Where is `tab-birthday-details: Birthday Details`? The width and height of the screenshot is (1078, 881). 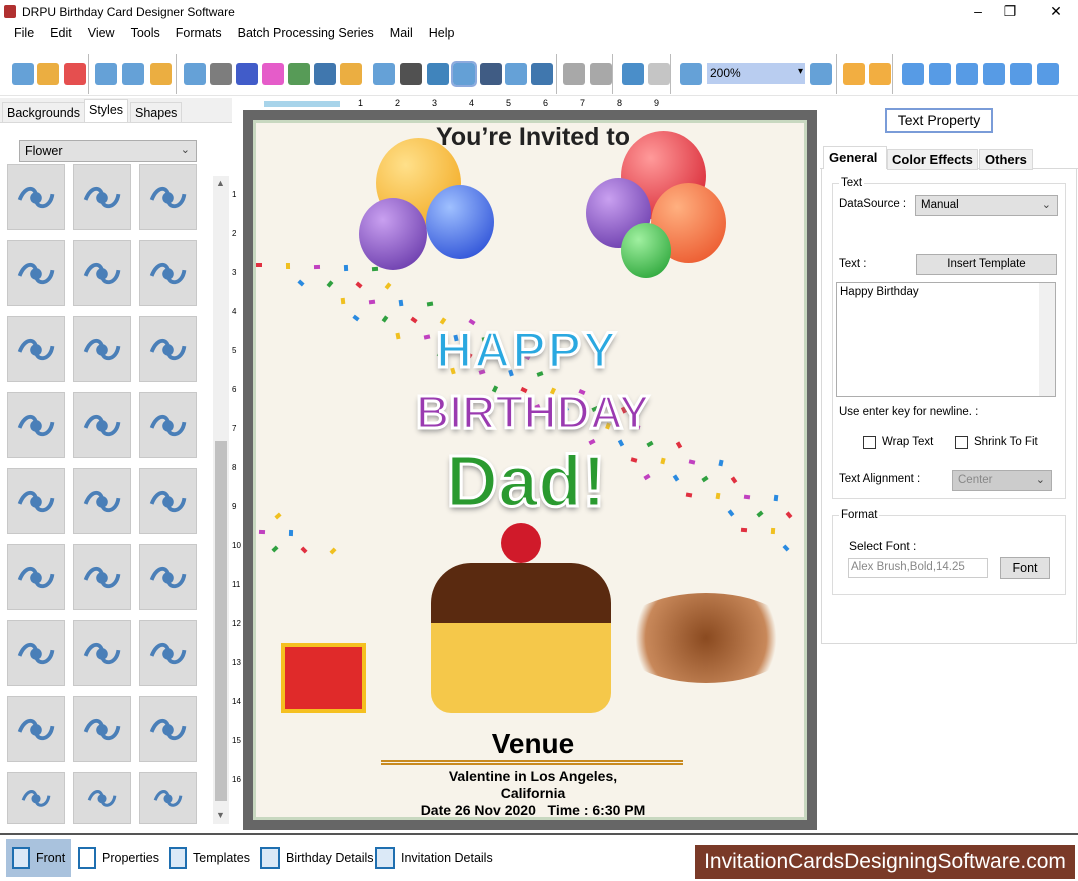 tab-birthday-details: Birthday Details is located at coordinates (317, 858).